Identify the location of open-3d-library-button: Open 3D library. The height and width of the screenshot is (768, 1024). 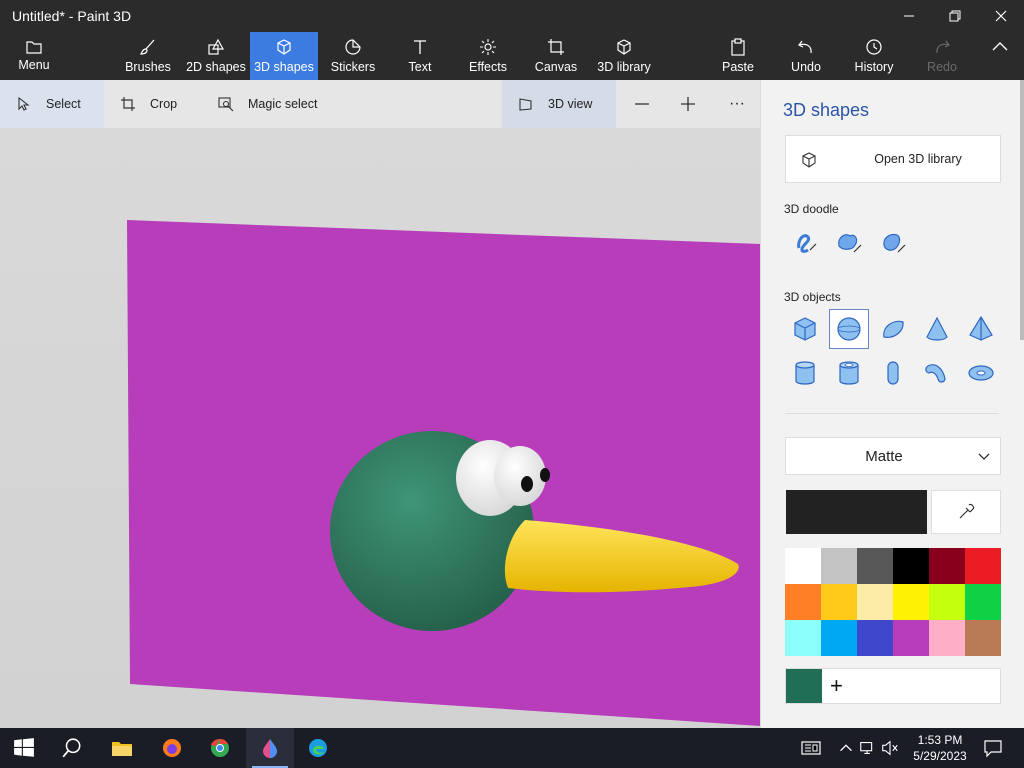
(893, 159).